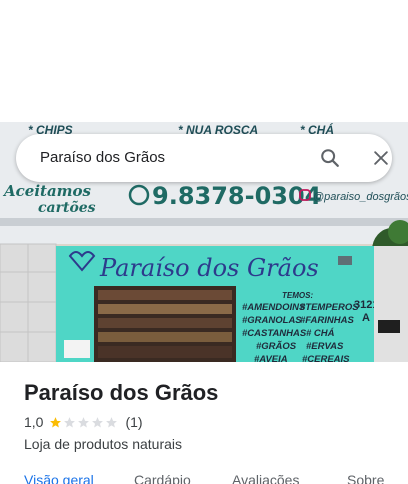 The height and width of the screenshot is (484, 408). What do you see at coordinates (209, 268) in the screenshot?
I see `photo-text-store-sign: Paraíso dos Grãos` at bounding box center [209, 268].